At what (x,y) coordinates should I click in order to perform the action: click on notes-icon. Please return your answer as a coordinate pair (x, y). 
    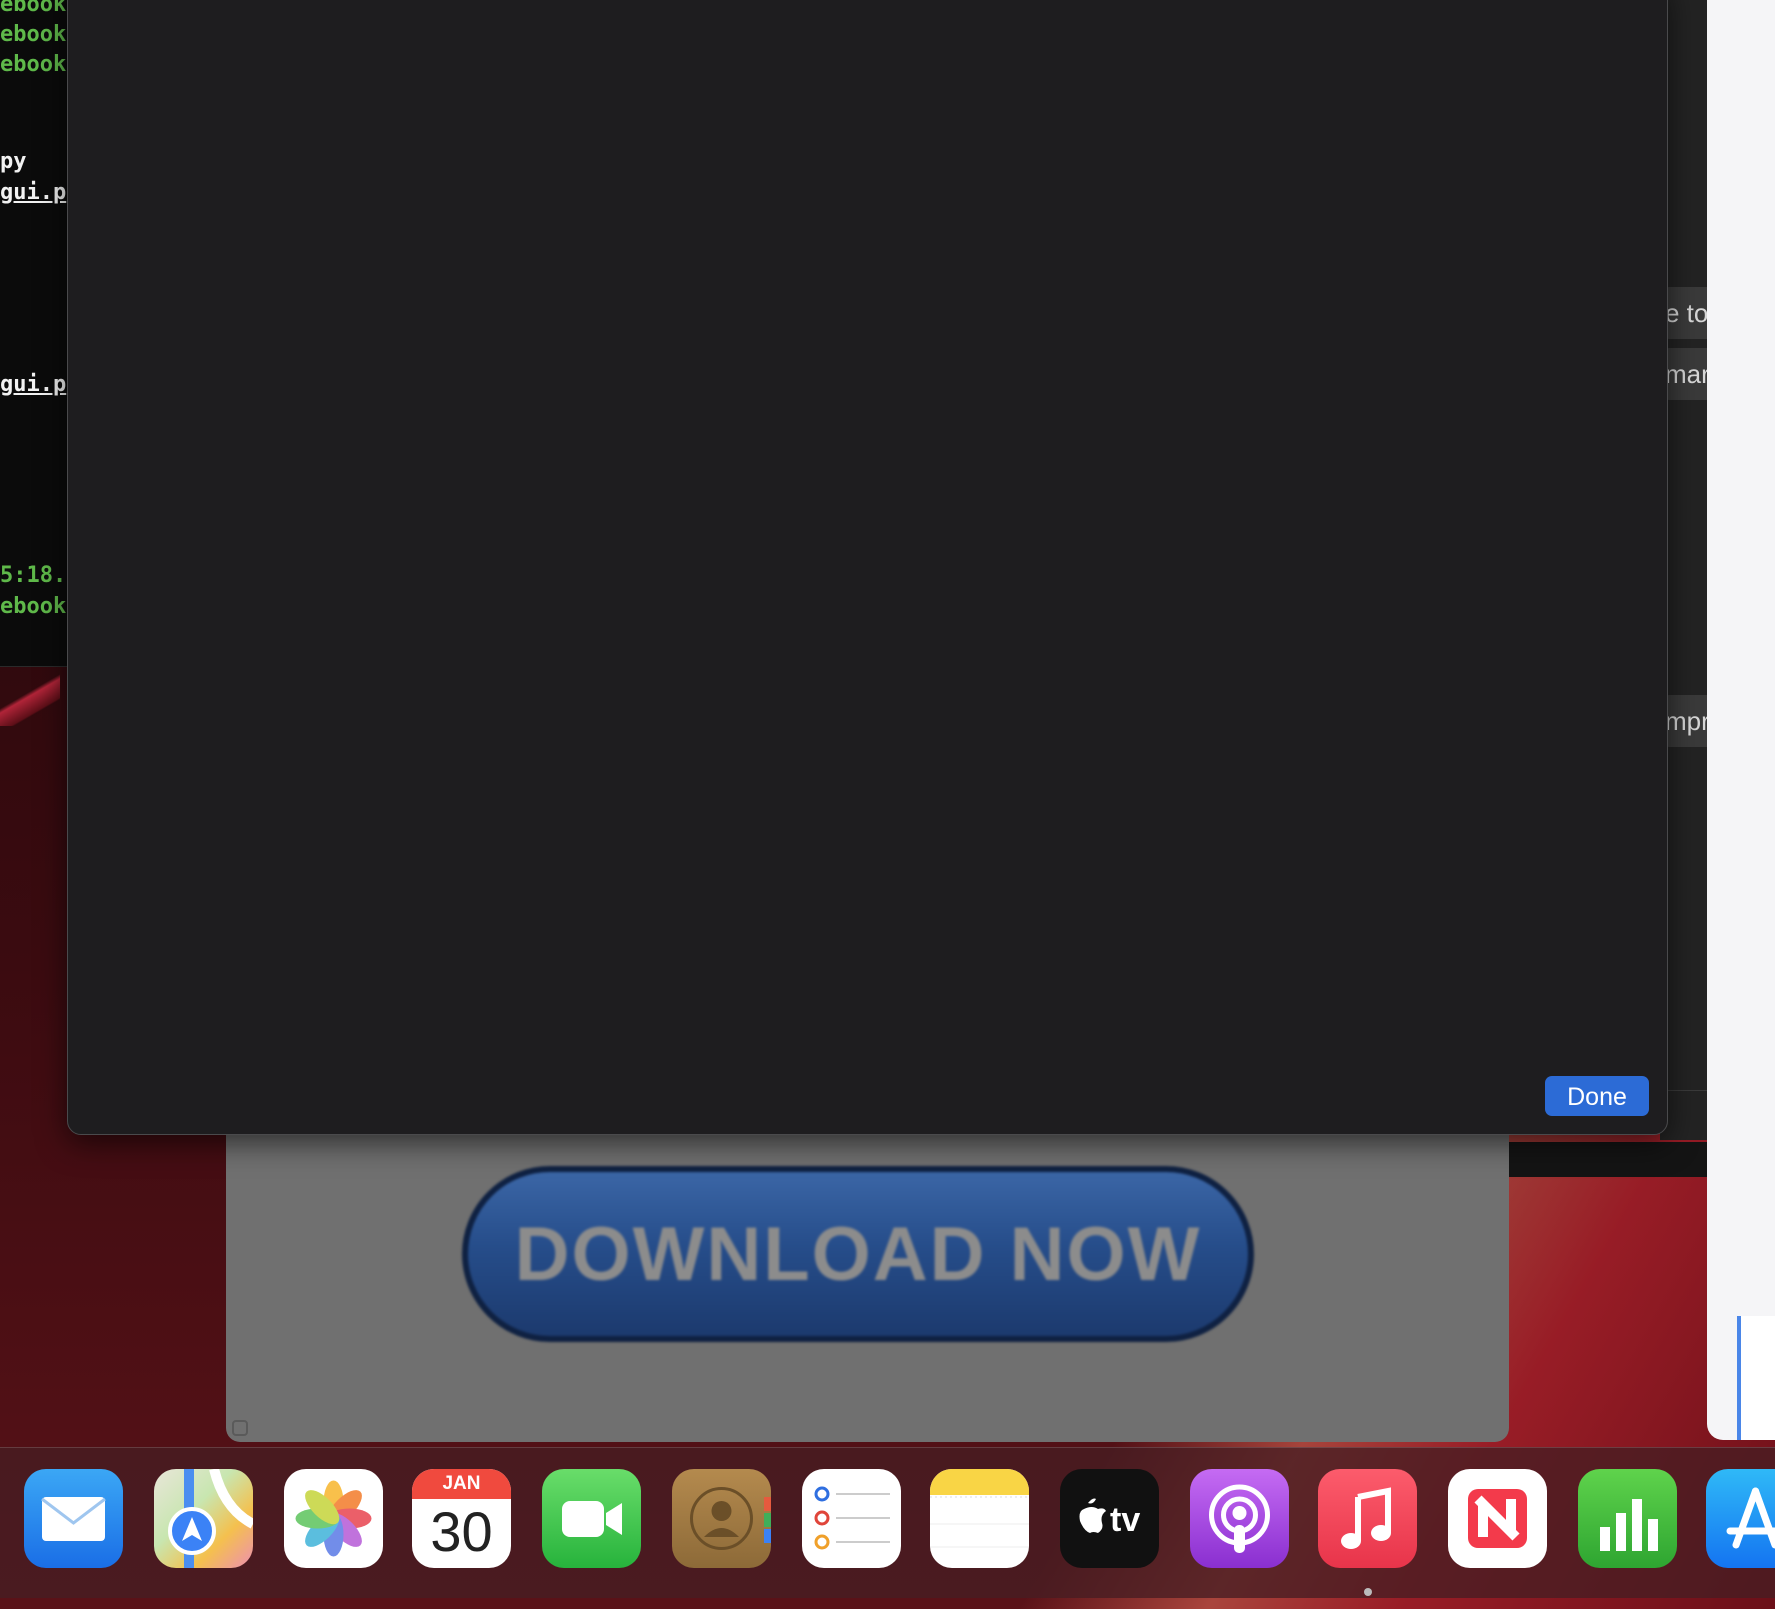
    Looking at the image, I should click on (979, 1518).